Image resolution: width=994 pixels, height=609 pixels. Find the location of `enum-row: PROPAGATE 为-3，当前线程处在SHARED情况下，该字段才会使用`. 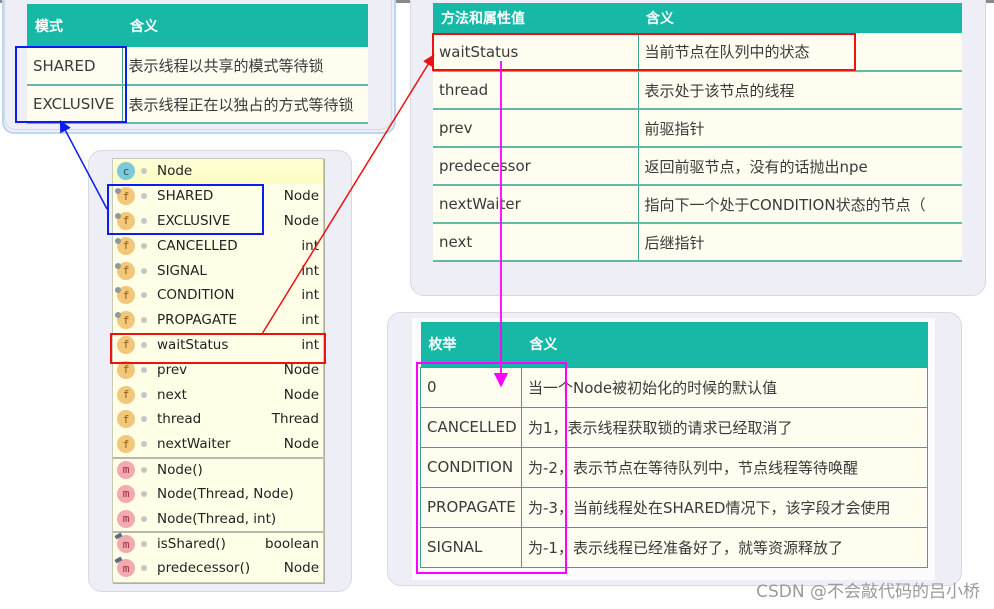

enum-row: PROPAGATE 为-3，当前线程处在SHARED情况下，该字段才会使用 is located at coordinates (674, 507).